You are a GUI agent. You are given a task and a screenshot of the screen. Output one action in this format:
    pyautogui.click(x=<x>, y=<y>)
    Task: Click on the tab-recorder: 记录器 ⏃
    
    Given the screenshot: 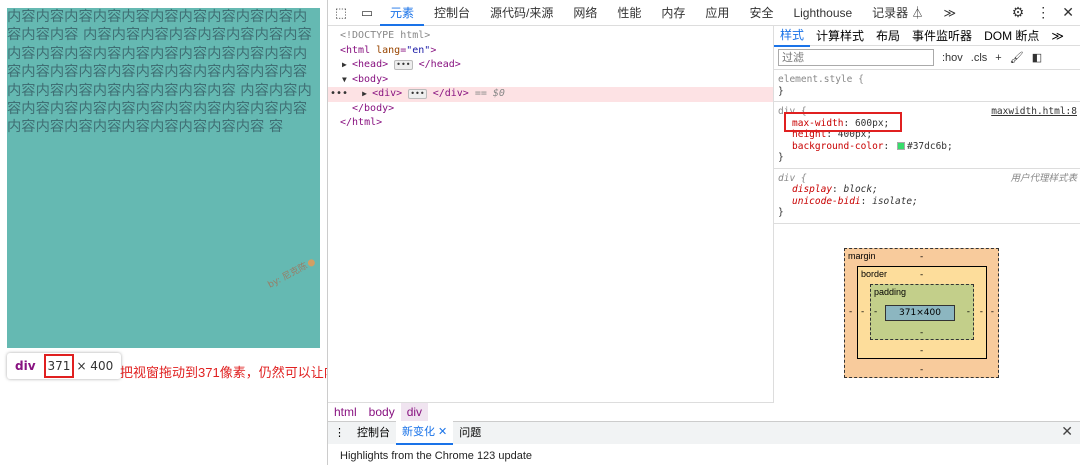 What is the action you would take?
    pyautogui.click(x=897, y=13)
    